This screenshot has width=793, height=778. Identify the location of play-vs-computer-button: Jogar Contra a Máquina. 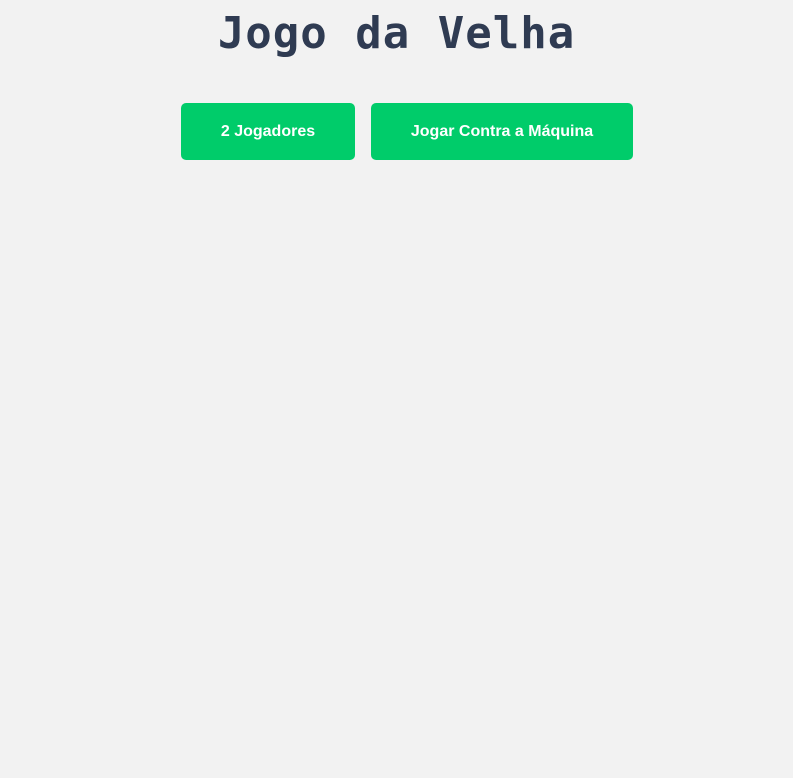
(502, 131).